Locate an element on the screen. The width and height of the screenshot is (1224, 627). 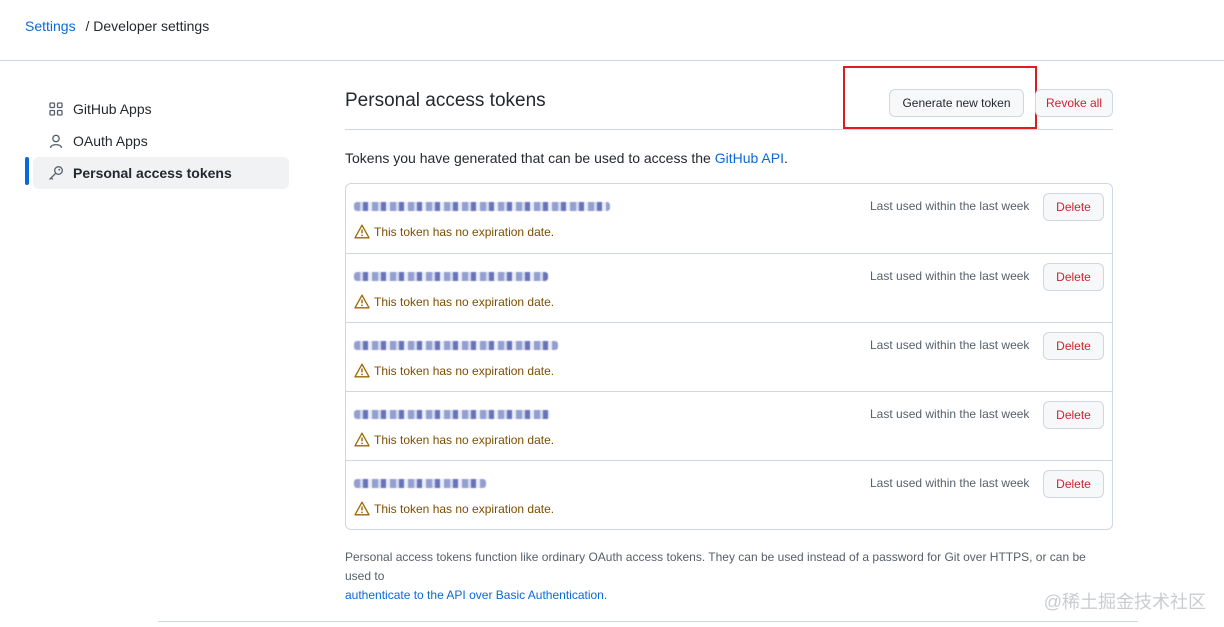
sidebar-item-personal-access-tokens: Personal access tokens is located at coordinates (161, 173).